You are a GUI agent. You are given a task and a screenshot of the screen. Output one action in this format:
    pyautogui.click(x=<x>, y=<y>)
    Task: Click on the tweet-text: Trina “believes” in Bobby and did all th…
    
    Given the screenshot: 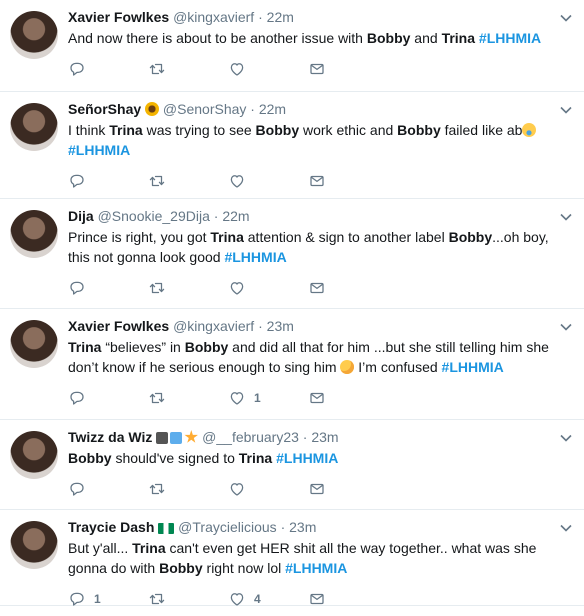 What is the action you would take?
    pyautogui.click(x=318, y=357)
    